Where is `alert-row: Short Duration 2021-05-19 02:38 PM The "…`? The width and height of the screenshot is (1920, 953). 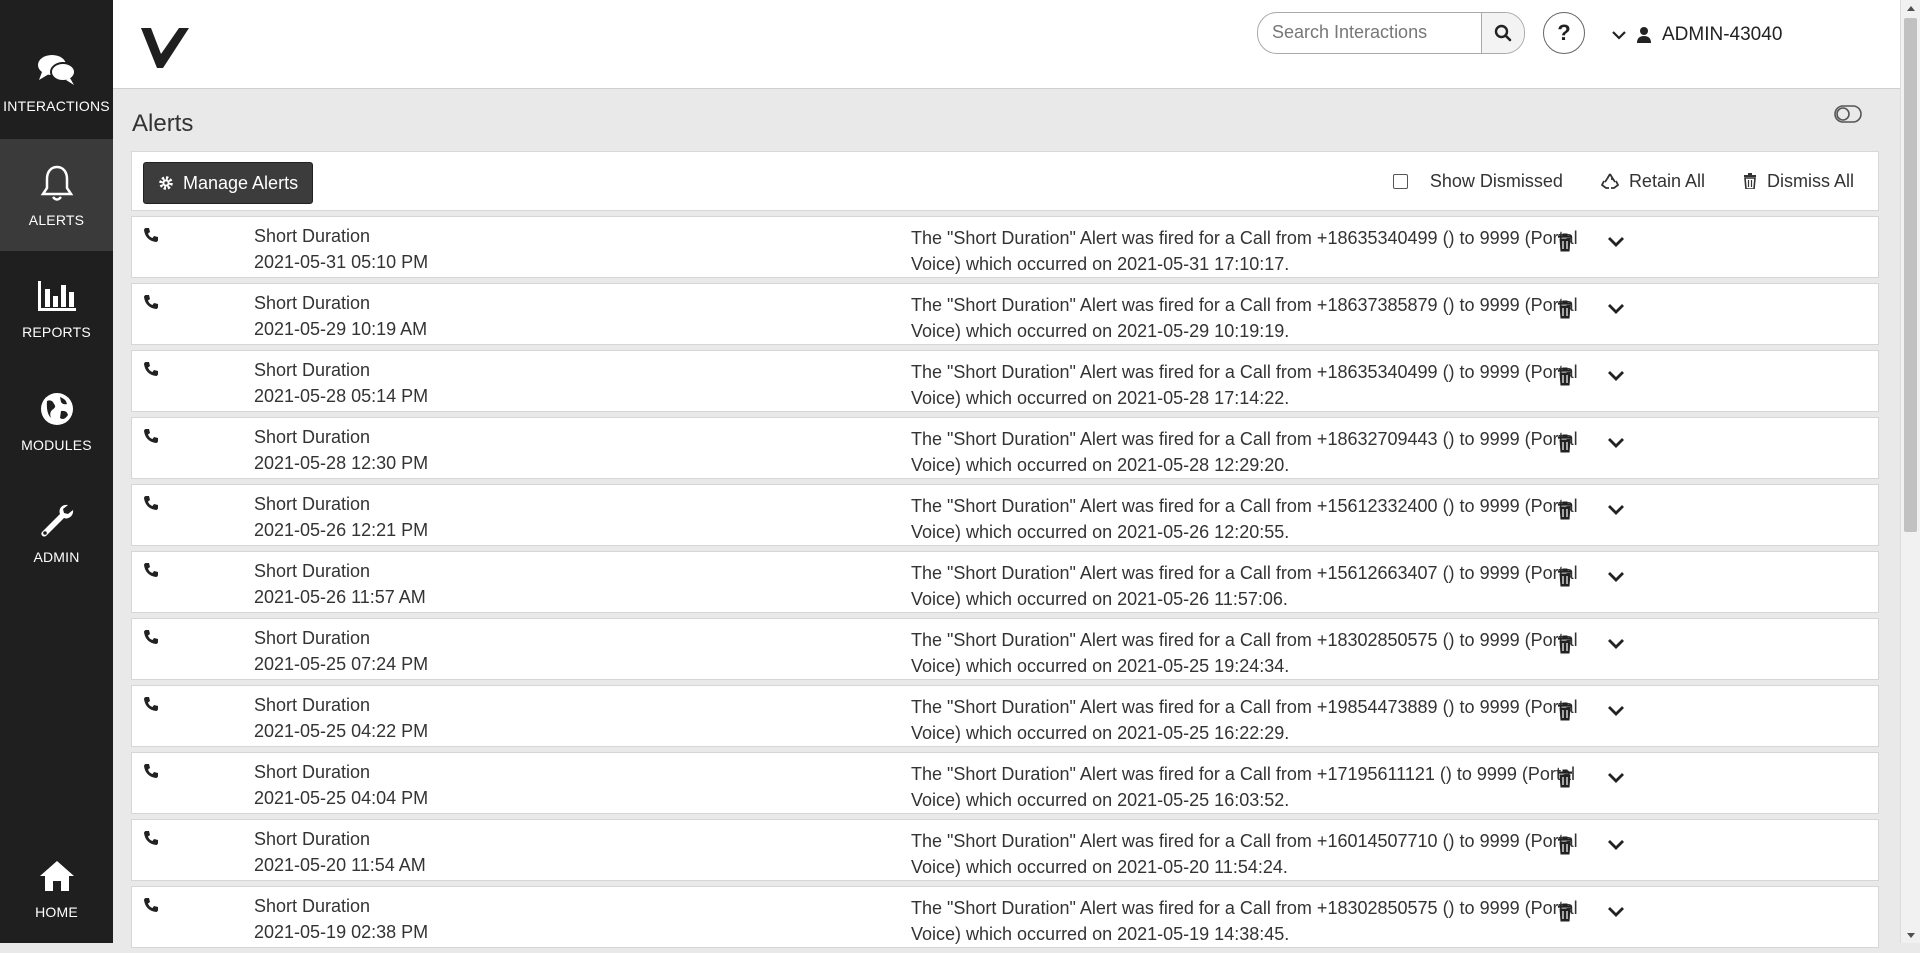
alert-row: Short Duration 2021-05-19 02:38 PM The "… is located at coordinates (1005, 917).